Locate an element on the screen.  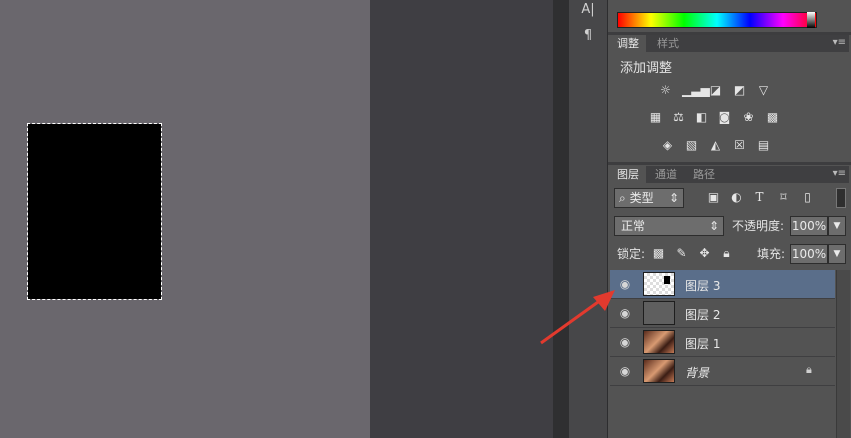
search-icon: ⌕ is located at coordinates (622, 198).